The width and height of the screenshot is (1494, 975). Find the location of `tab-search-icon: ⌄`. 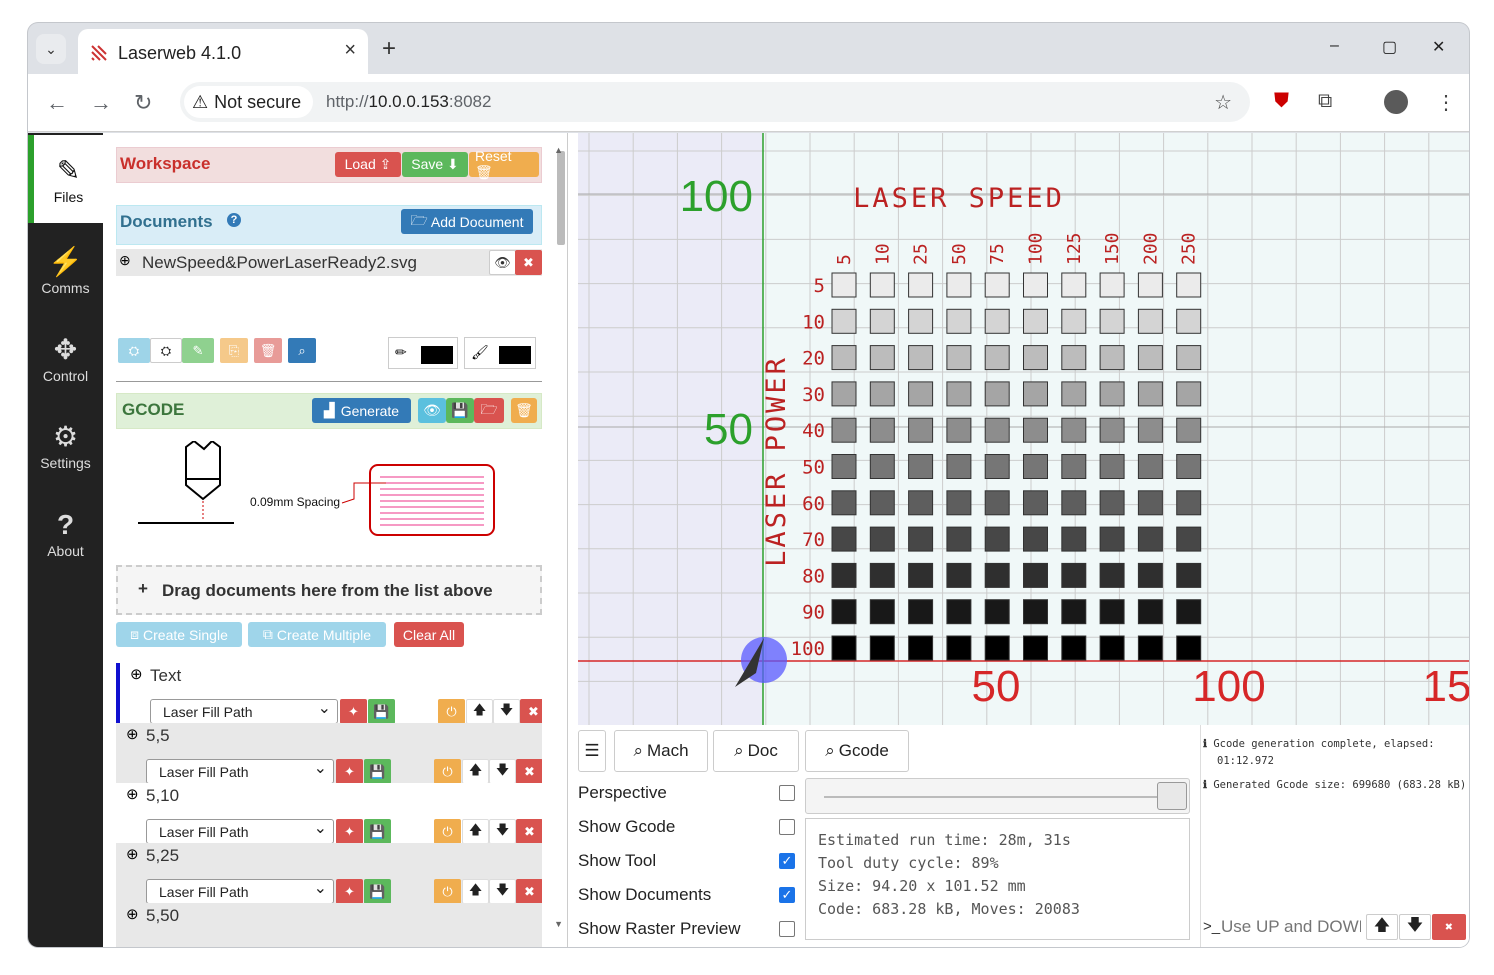

tab-search-icon: ⌄ is located at coordinates (51, 49).